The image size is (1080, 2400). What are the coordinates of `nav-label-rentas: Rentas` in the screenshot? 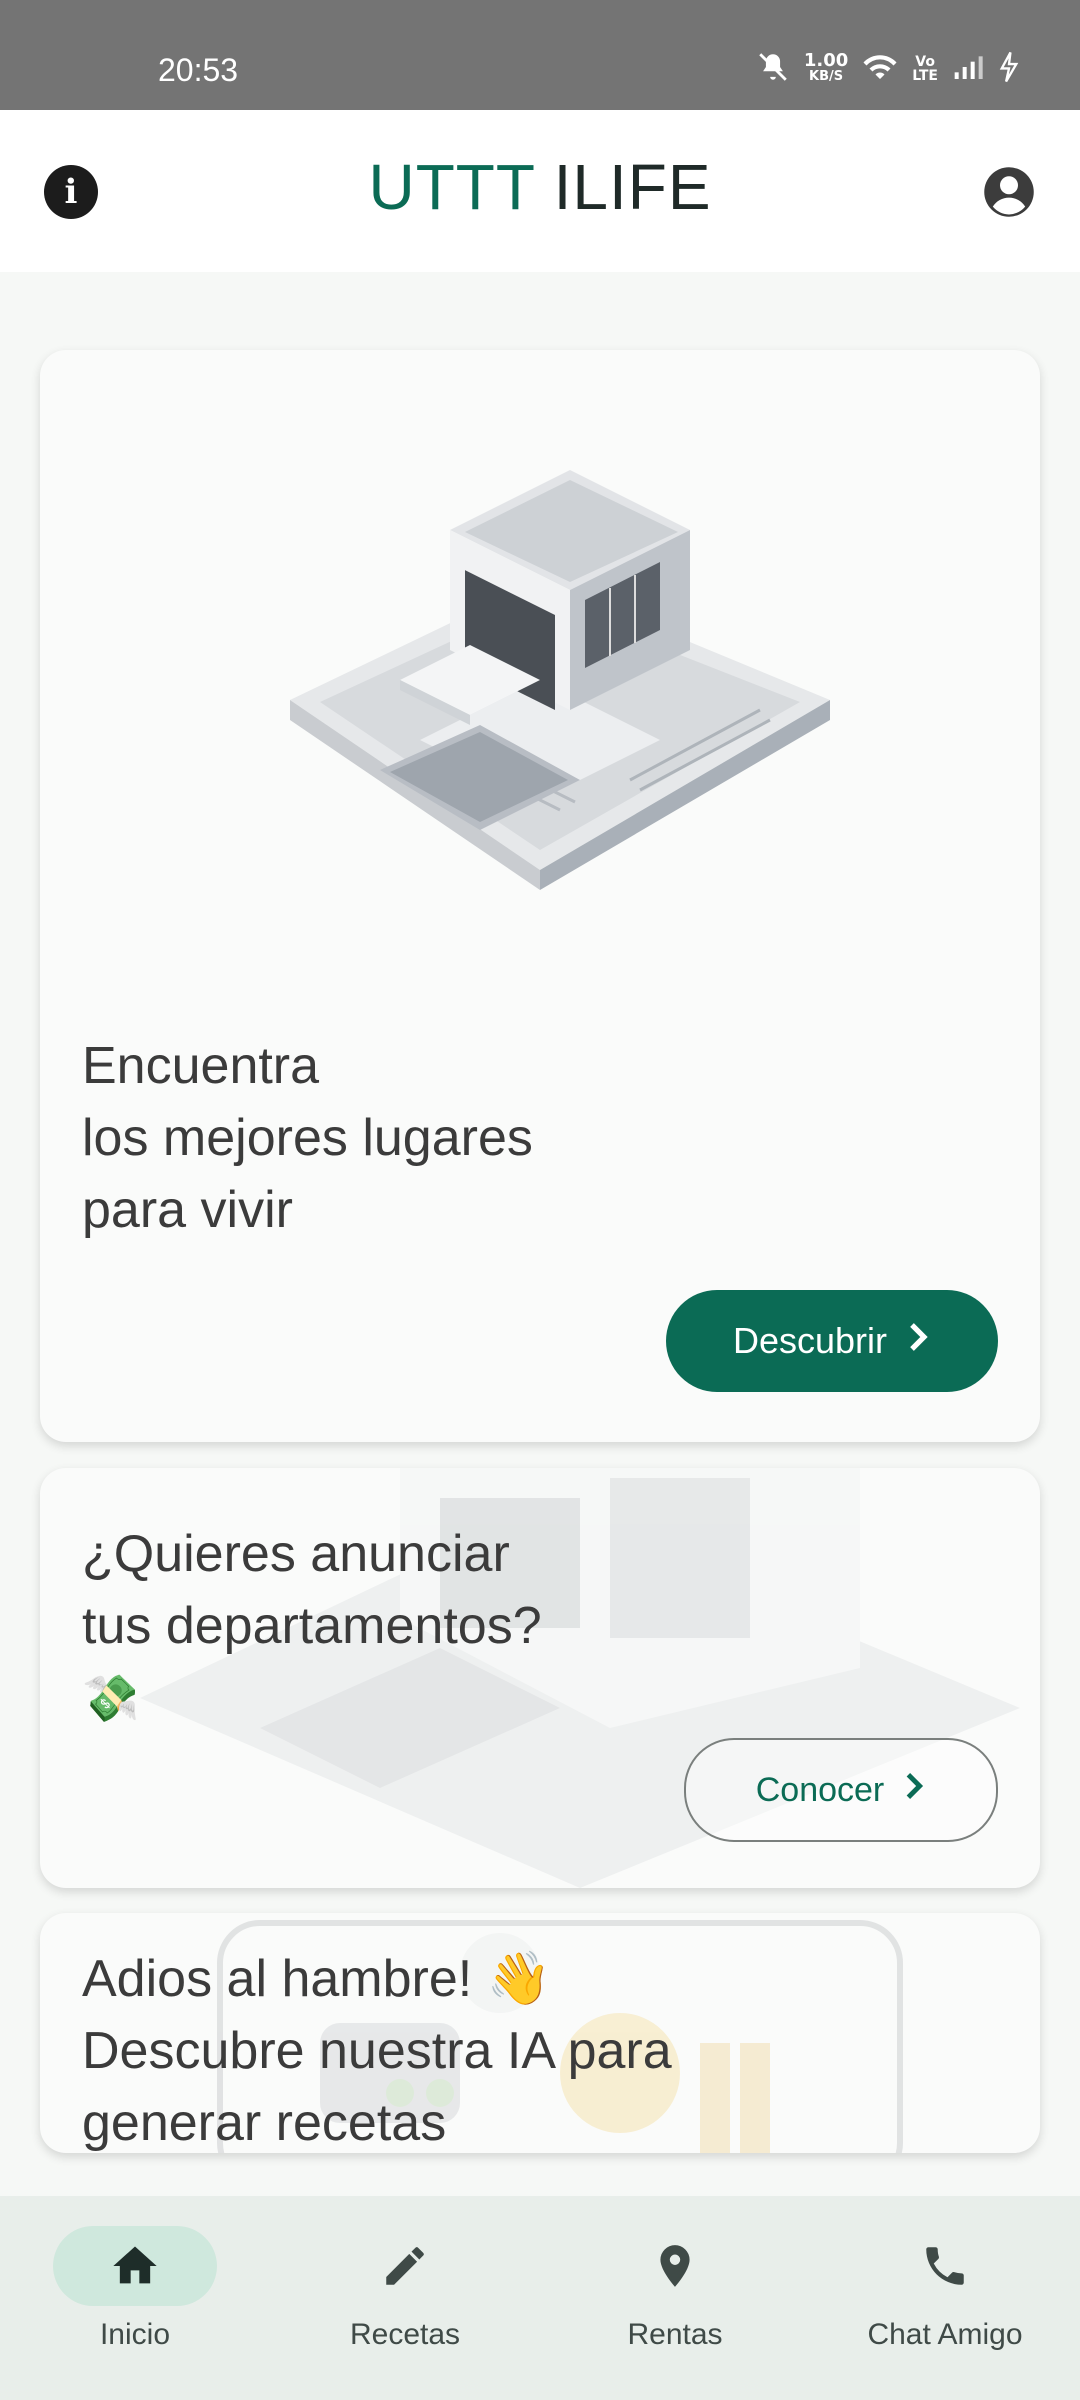 It's located at (675, 2334).